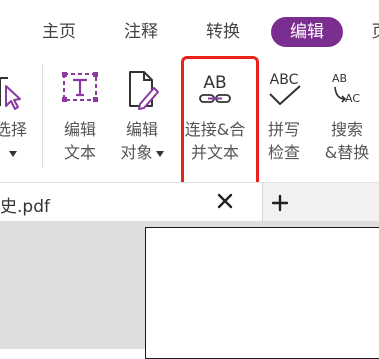 This screenshot has width=379, height=359. Describe the element at coordinates (352, 98) in the screenshot. I see `ac-small-icon-text: AC` at that location.